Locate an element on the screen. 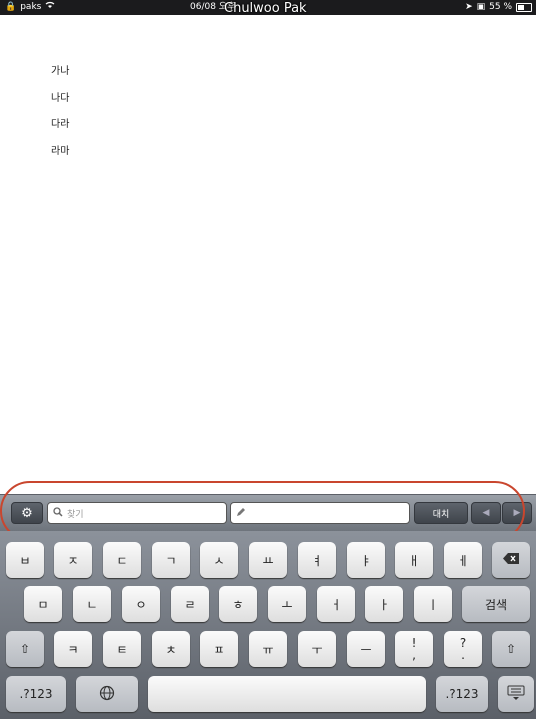 The height and width of the screenshot is (719, 536). key: ㅓ is located at coordinates (336, 604).